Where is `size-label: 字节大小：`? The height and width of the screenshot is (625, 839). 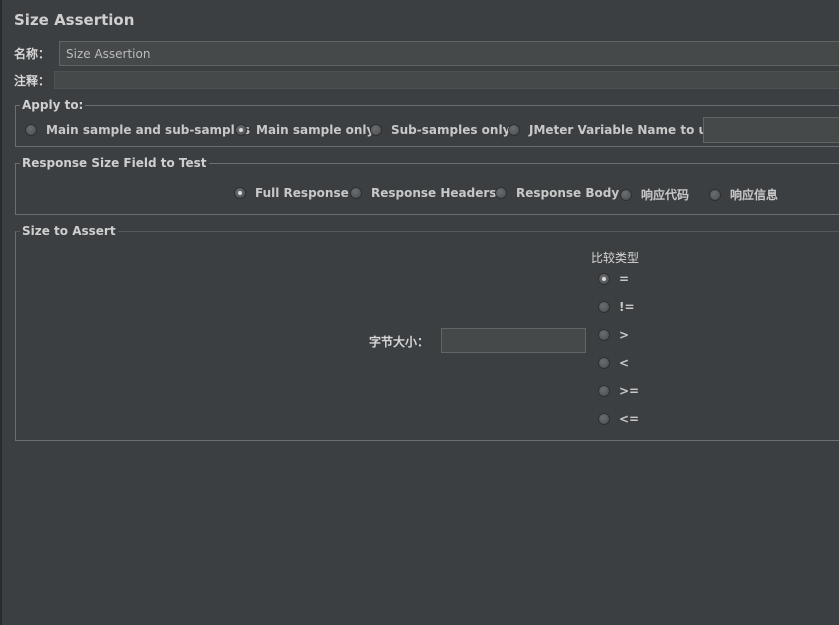 size-label: 字节大小： is located at coordinates (399, 342).